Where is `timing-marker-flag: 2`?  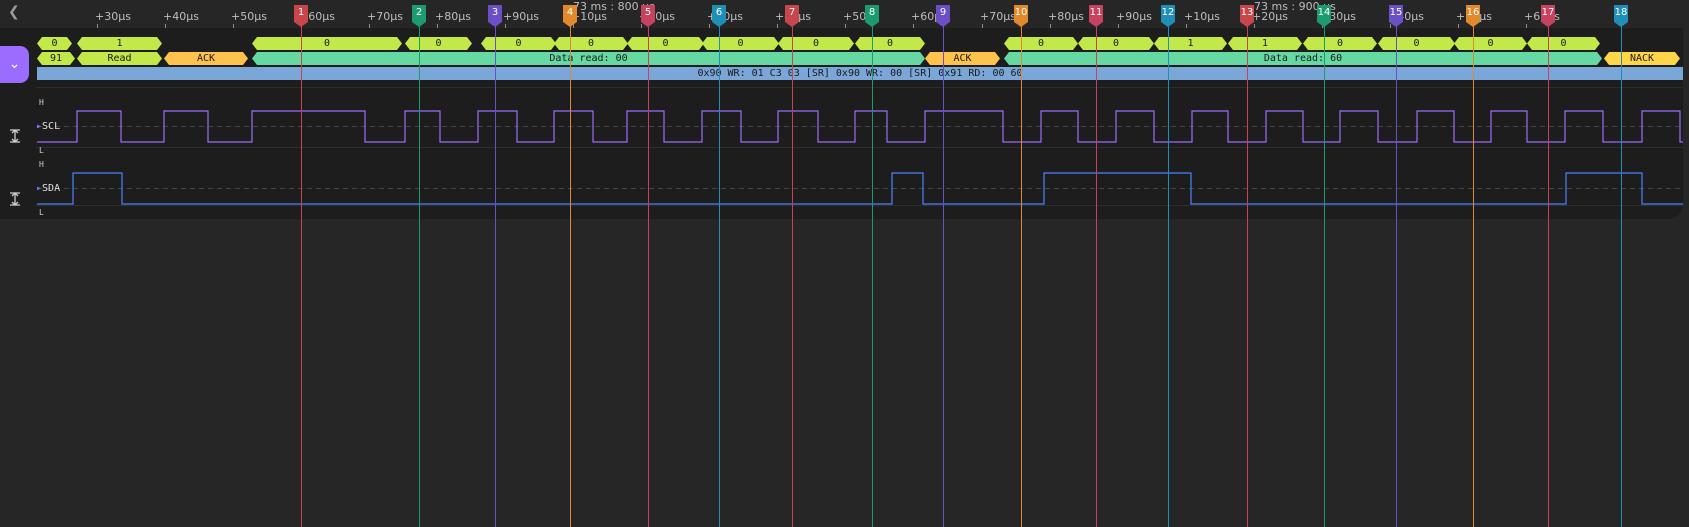
timing-marker-flag: 2 is located at coordinates (419, 16).